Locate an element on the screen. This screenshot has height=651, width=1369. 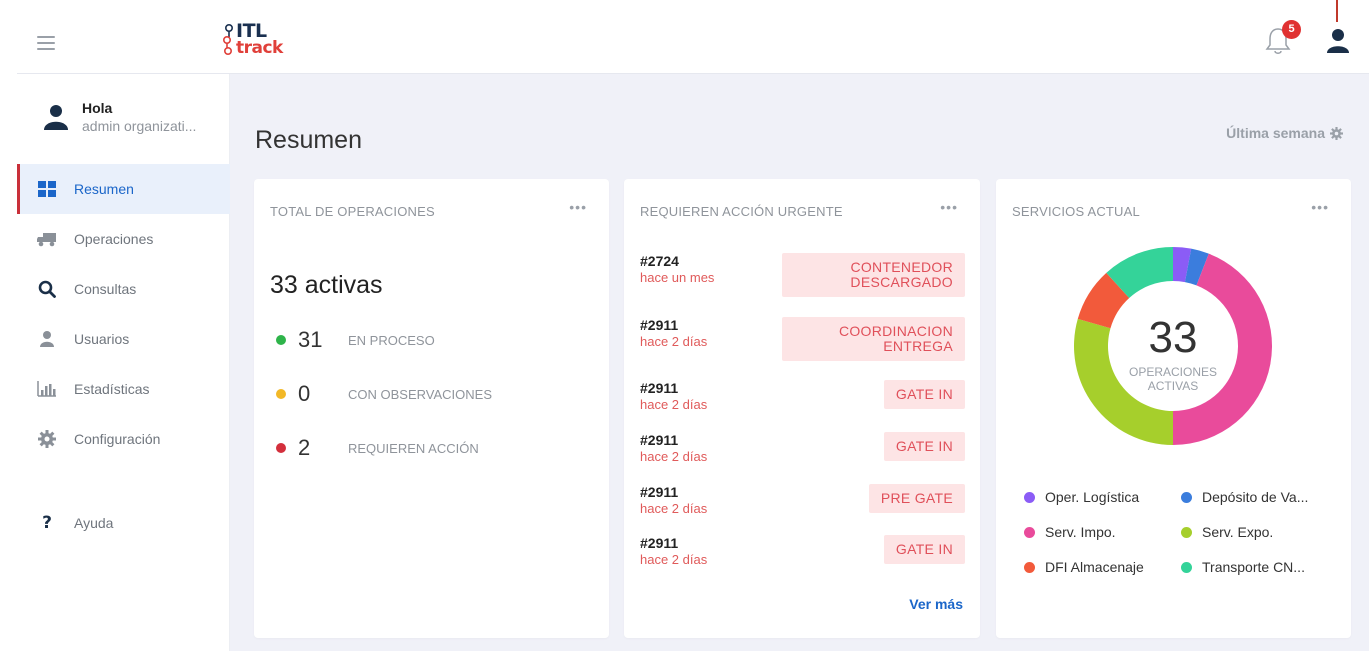
card-title: REQUIEREN ACCIÓN URGENTE is located at coordinates (741, 211).